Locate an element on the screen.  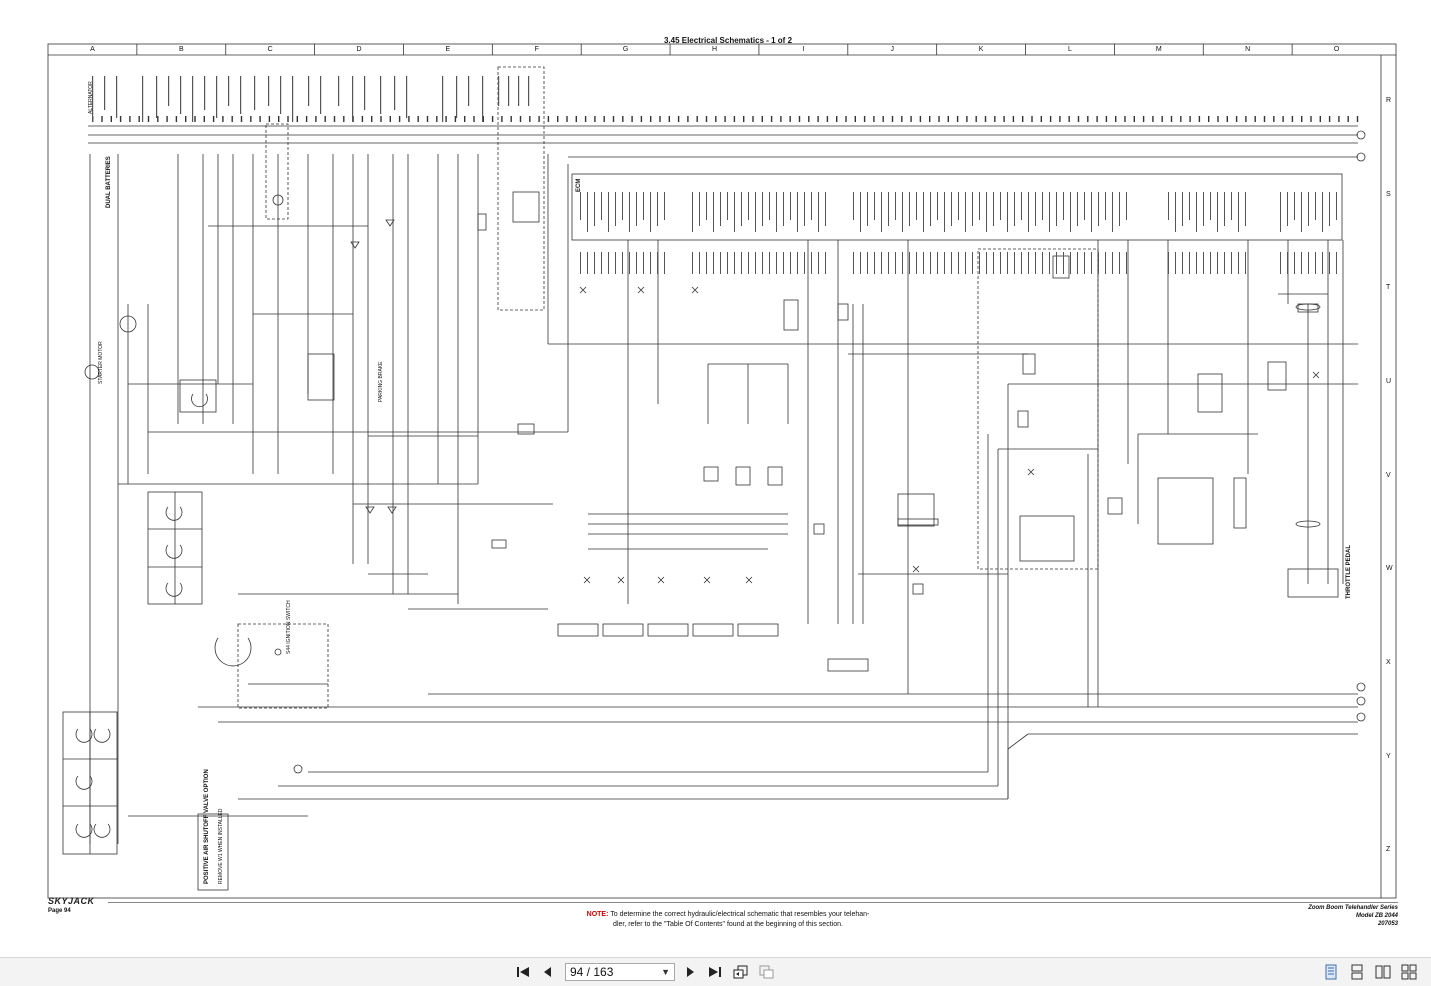
page-selector: 94 / 163 ▼ is located at coordinates (620, 972).